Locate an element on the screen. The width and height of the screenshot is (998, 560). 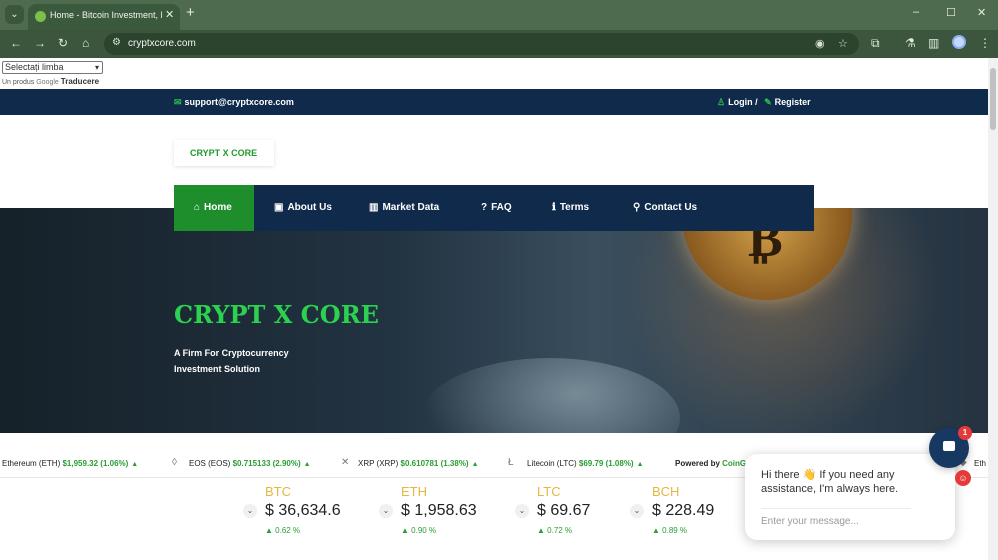
chat-divider is located at coordinates (836, 508).